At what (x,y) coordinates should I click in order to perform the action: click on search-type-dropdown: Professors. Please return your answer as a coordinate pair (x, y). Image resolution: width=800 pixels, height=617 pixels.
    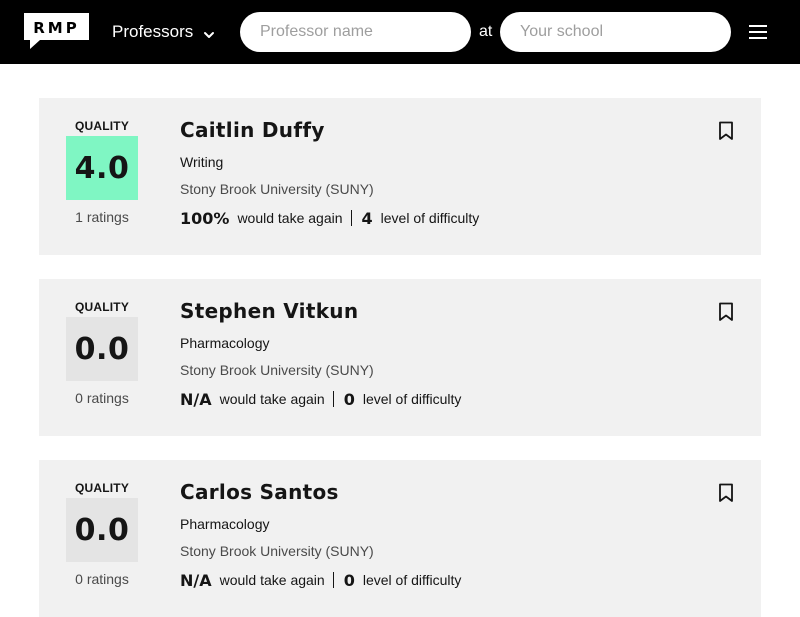
    Looking at the image, I should click on (163, 32).